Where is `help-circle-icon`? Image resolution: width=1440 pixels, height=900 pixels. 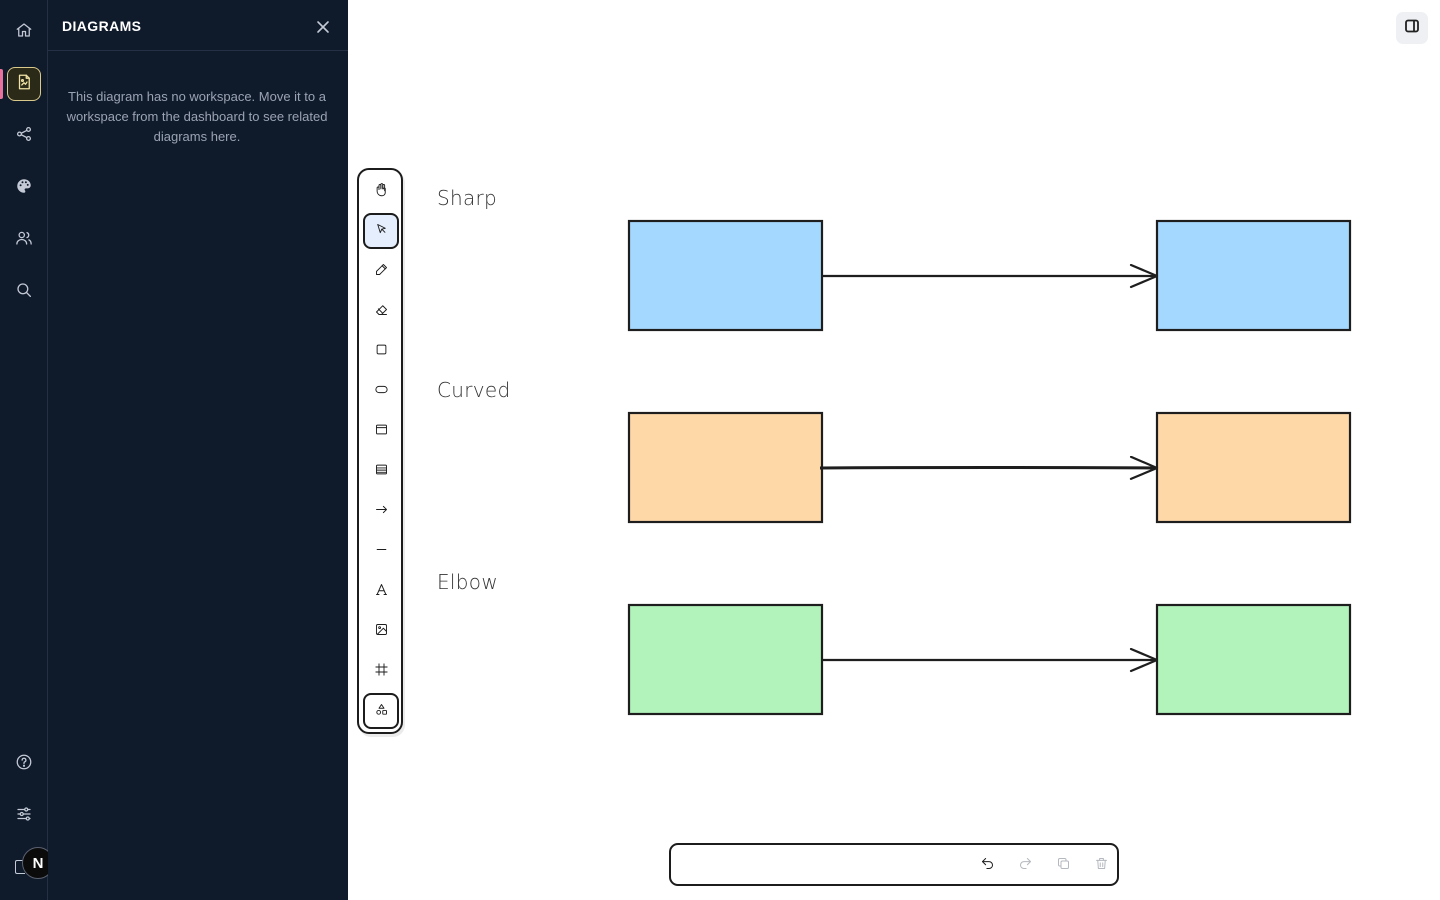
help-circle-icon is located at coordinates (24, 764).